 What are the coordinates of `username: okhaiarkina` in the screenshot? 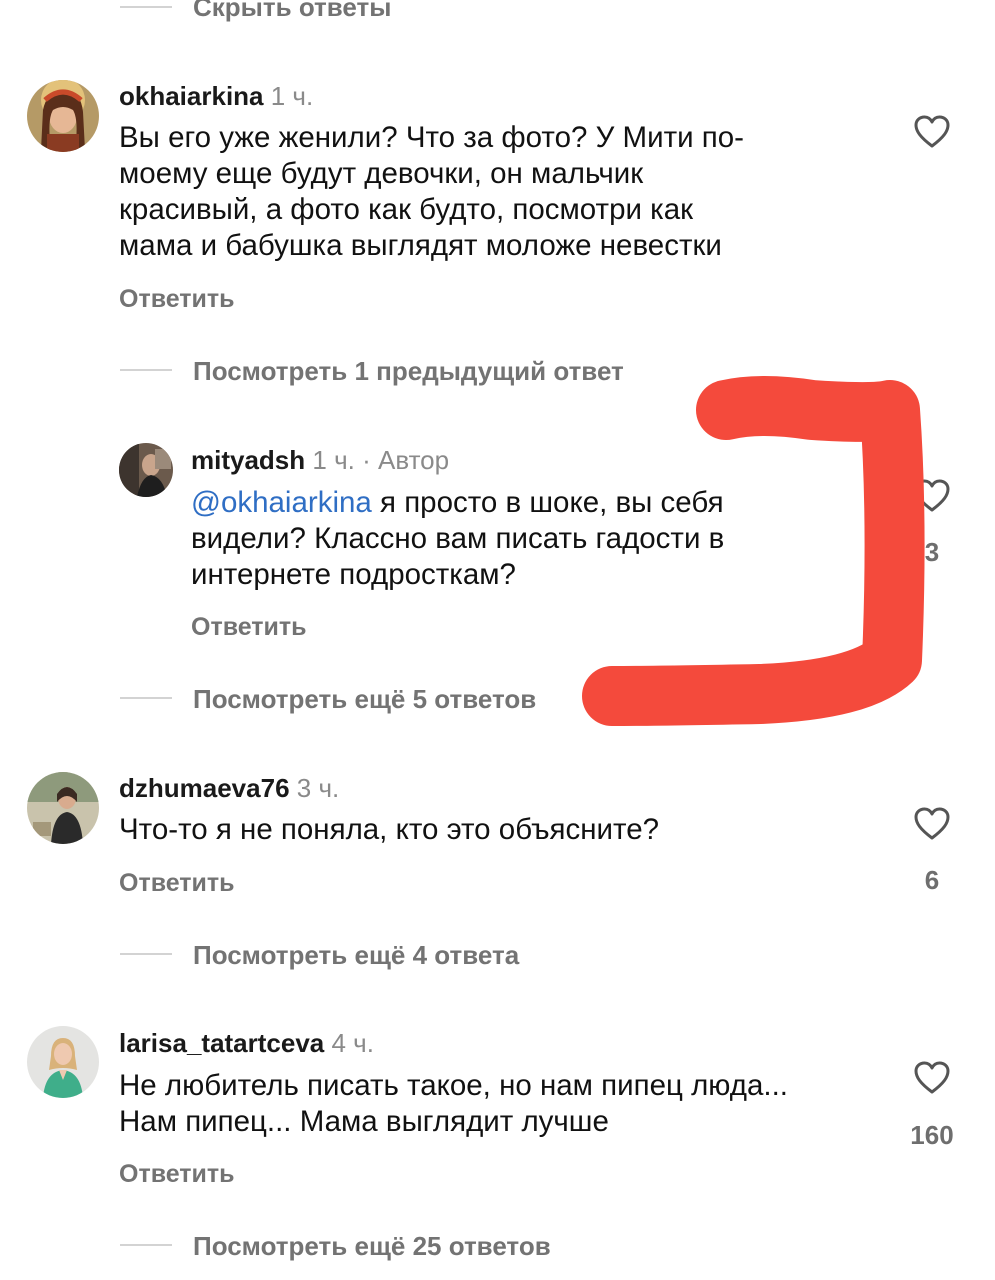 It's located at (191, 96).